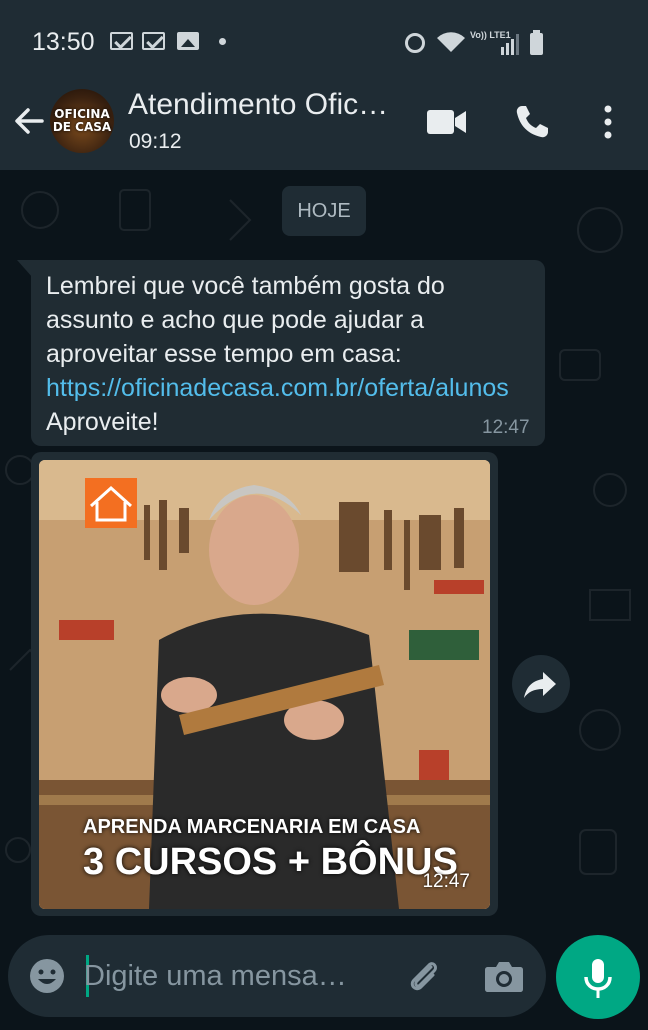 This screenshot has height=1030, width=648. Describe the element at coordinates (424, 976) in the screenshot. I see `paperclip-icon` at that location.